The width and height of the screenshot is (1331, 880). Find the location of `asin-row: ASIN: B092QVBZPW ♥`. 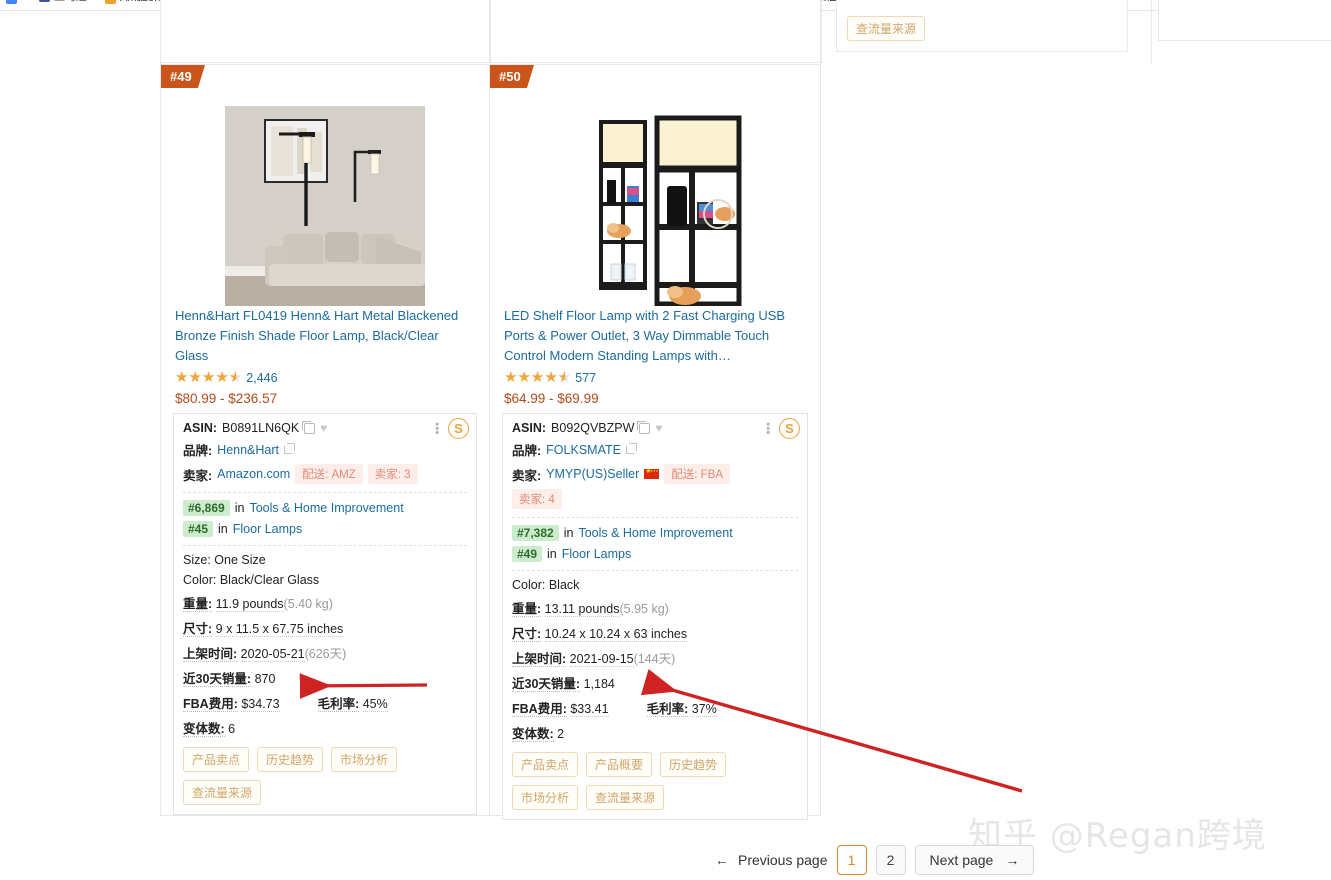

asin-row: ASIN: B092QVBZPW ♥ is located at coordinates (655, 427).